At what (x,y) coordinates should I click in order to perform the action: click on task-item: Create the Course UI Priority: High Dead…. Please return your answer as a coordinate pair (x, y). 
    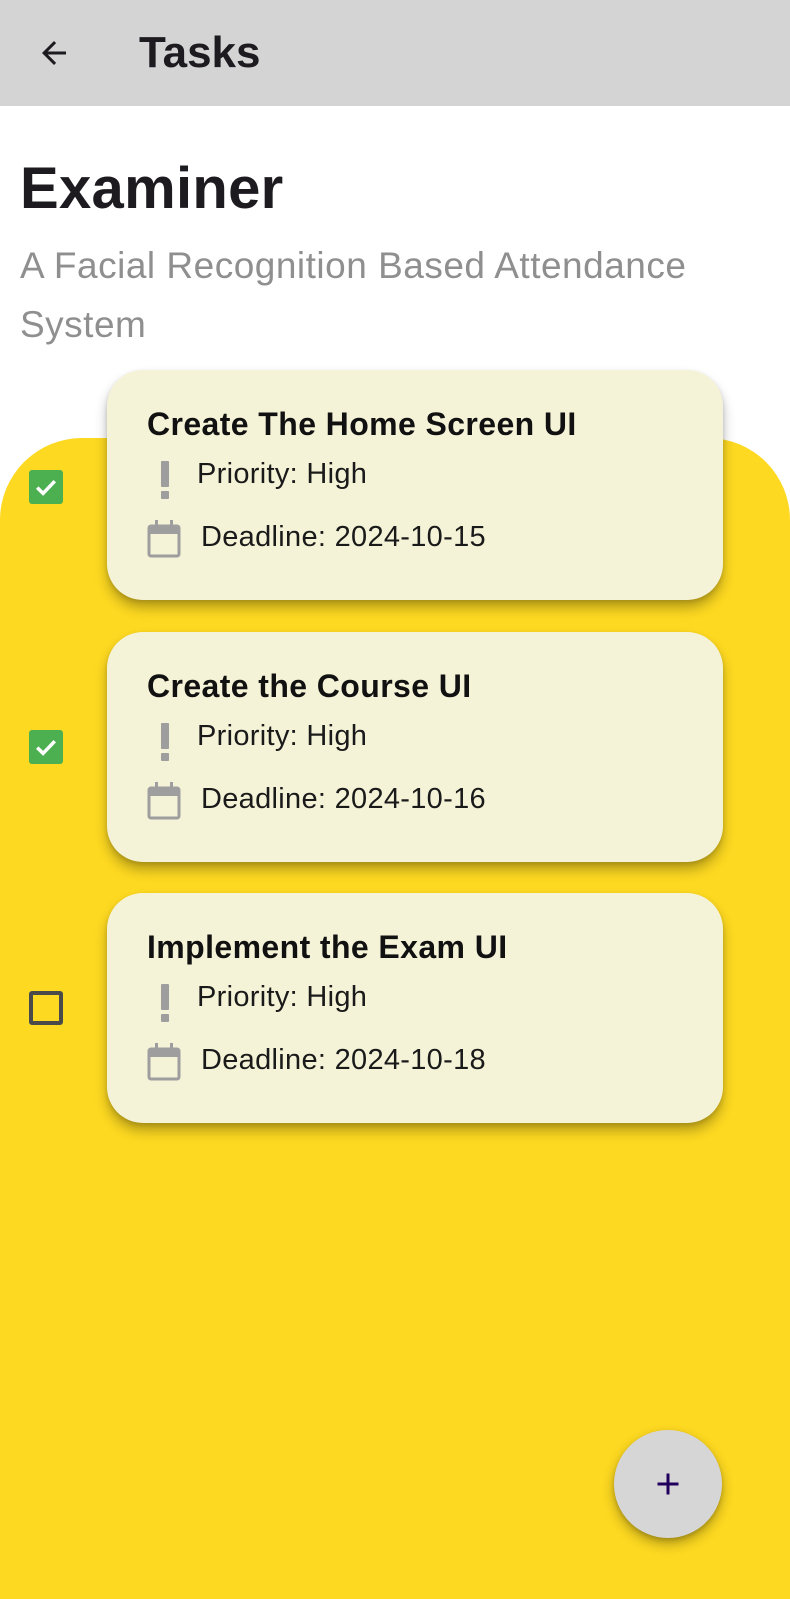
    Looking at the image, I should click on (395, 747).